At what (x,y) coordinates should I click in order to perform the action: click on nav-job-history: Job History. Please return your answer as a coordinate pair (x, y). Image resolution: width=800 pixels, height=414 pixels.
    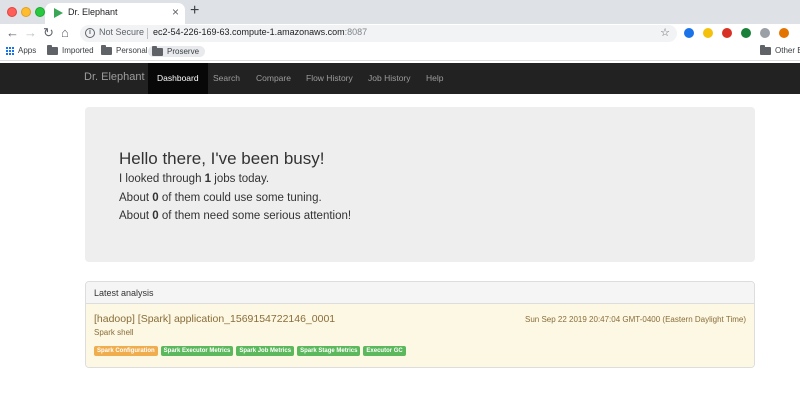
    Looking at the image, I should click on (389, 78).